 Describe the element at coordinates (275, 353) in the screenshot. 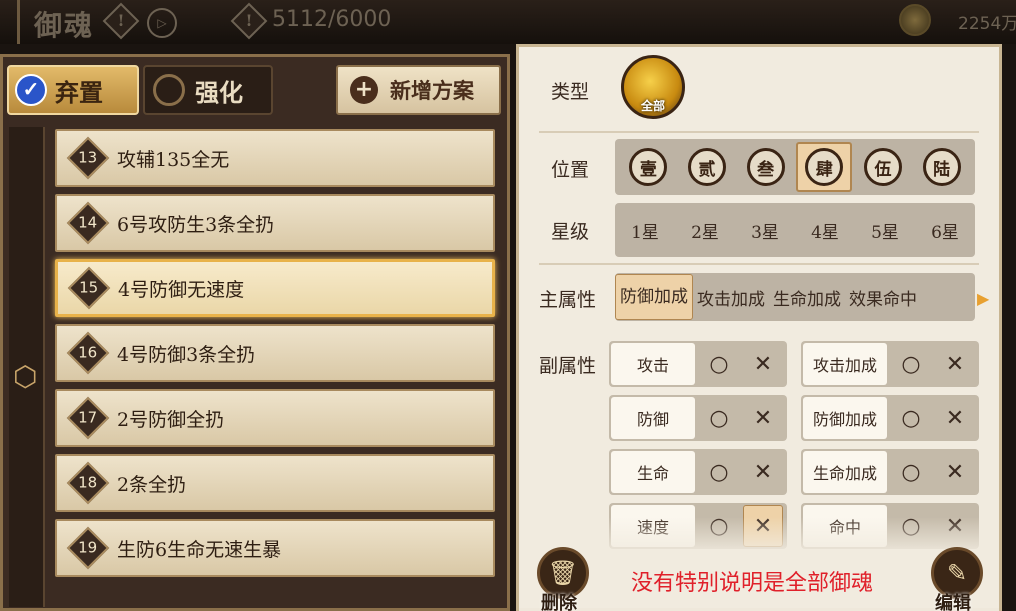

I see `list-item: 16 4号防御3条全扔` at that location.